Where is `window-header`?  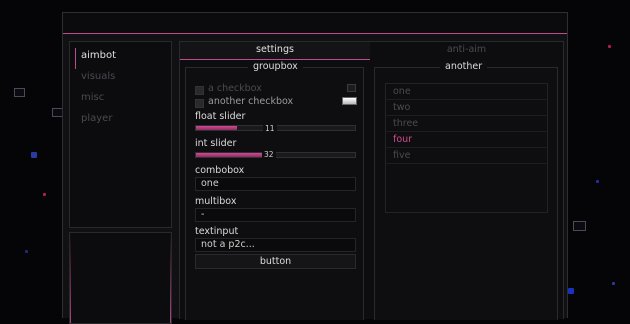
window-header is located at coordinates (315, 23).